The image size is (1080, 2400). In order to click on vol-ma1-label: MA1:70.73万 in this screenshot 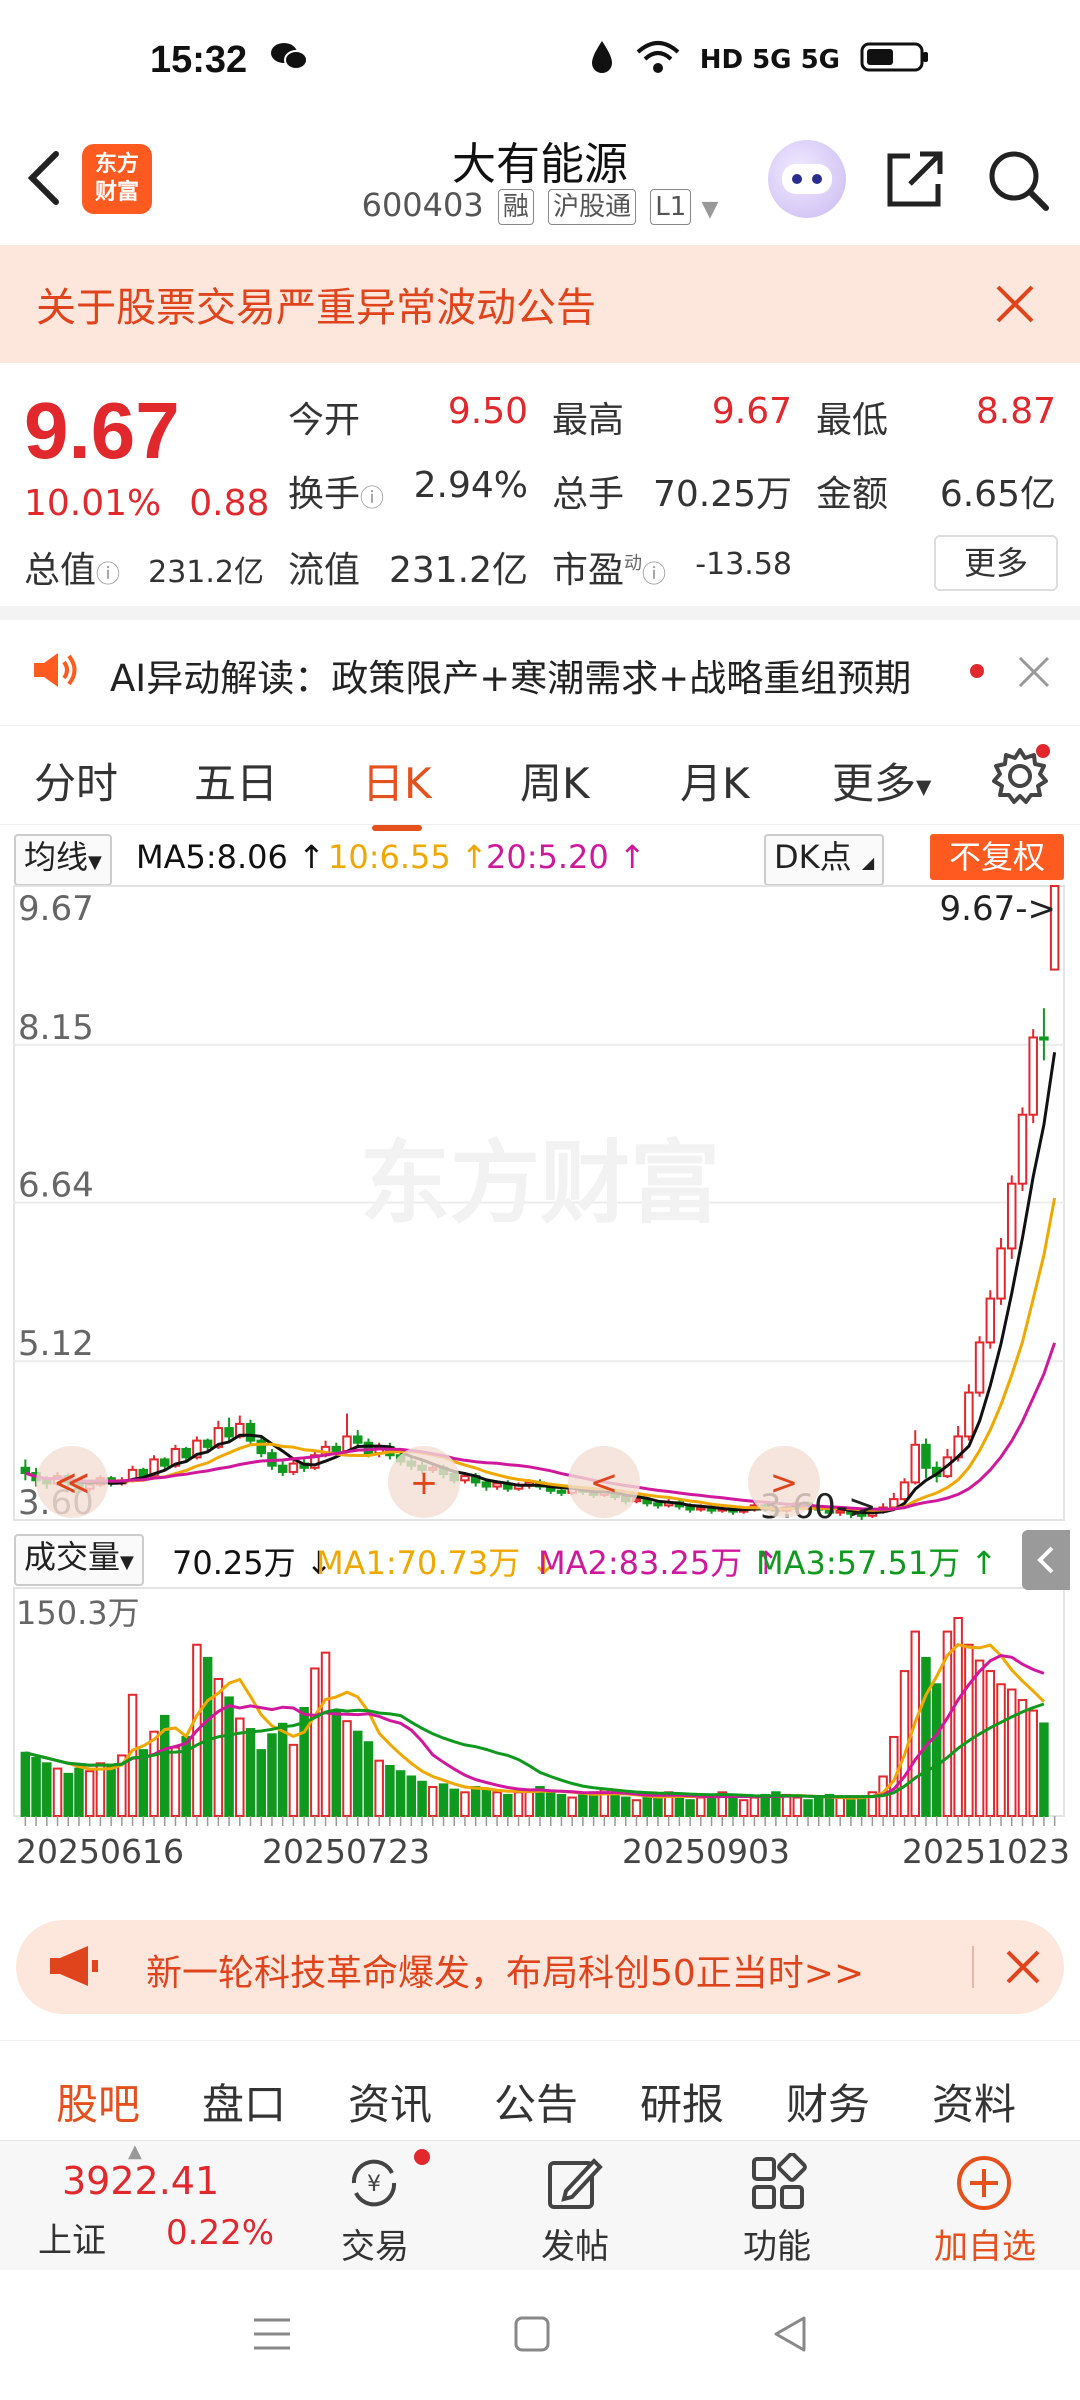, I will do `click(418, 1563)`.